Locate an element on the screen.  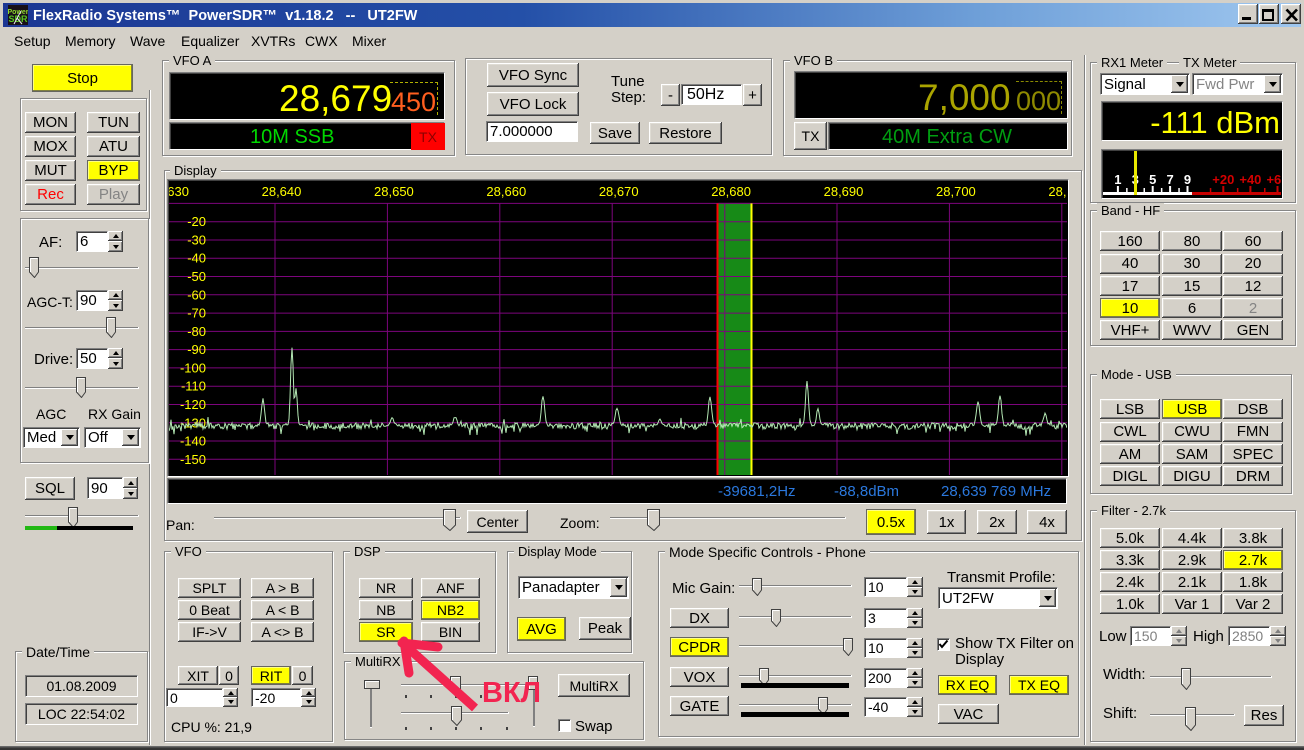
svg-text: -40 is located at coordinates (196, 258).